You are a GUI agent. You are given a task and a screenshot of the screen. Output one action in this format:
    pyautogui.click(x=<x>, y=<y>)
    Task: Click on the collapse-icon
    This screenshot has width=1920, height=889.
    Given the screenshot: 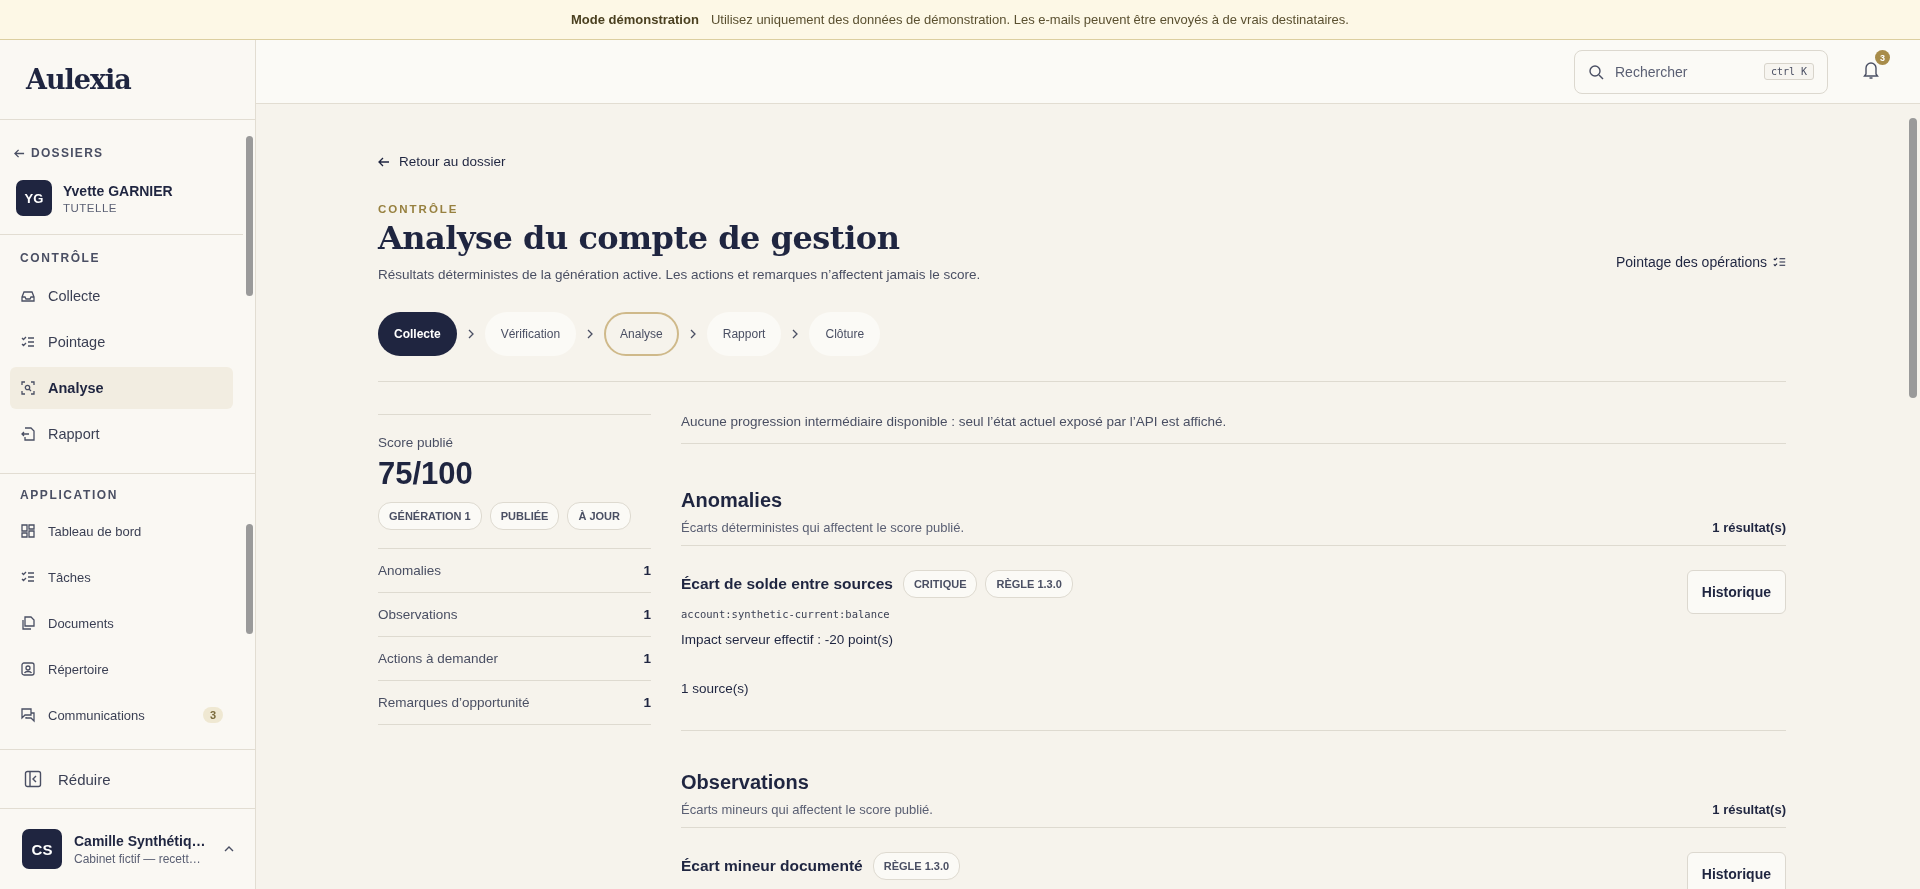 What is the action you would take?
    pyautogui.click(x=33, y=779)
    